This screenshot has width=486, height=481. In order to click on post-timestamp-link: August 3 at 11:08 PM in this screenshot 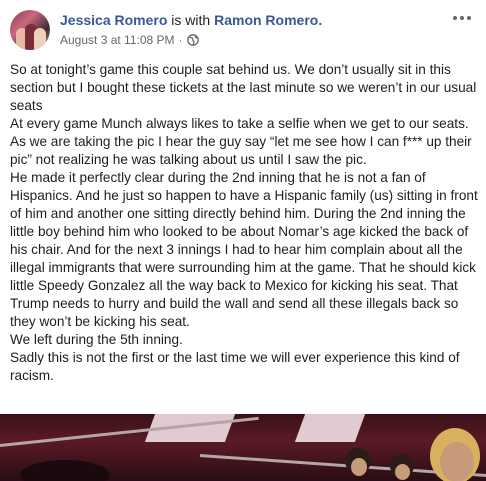, I will do `click(117, 40)`.